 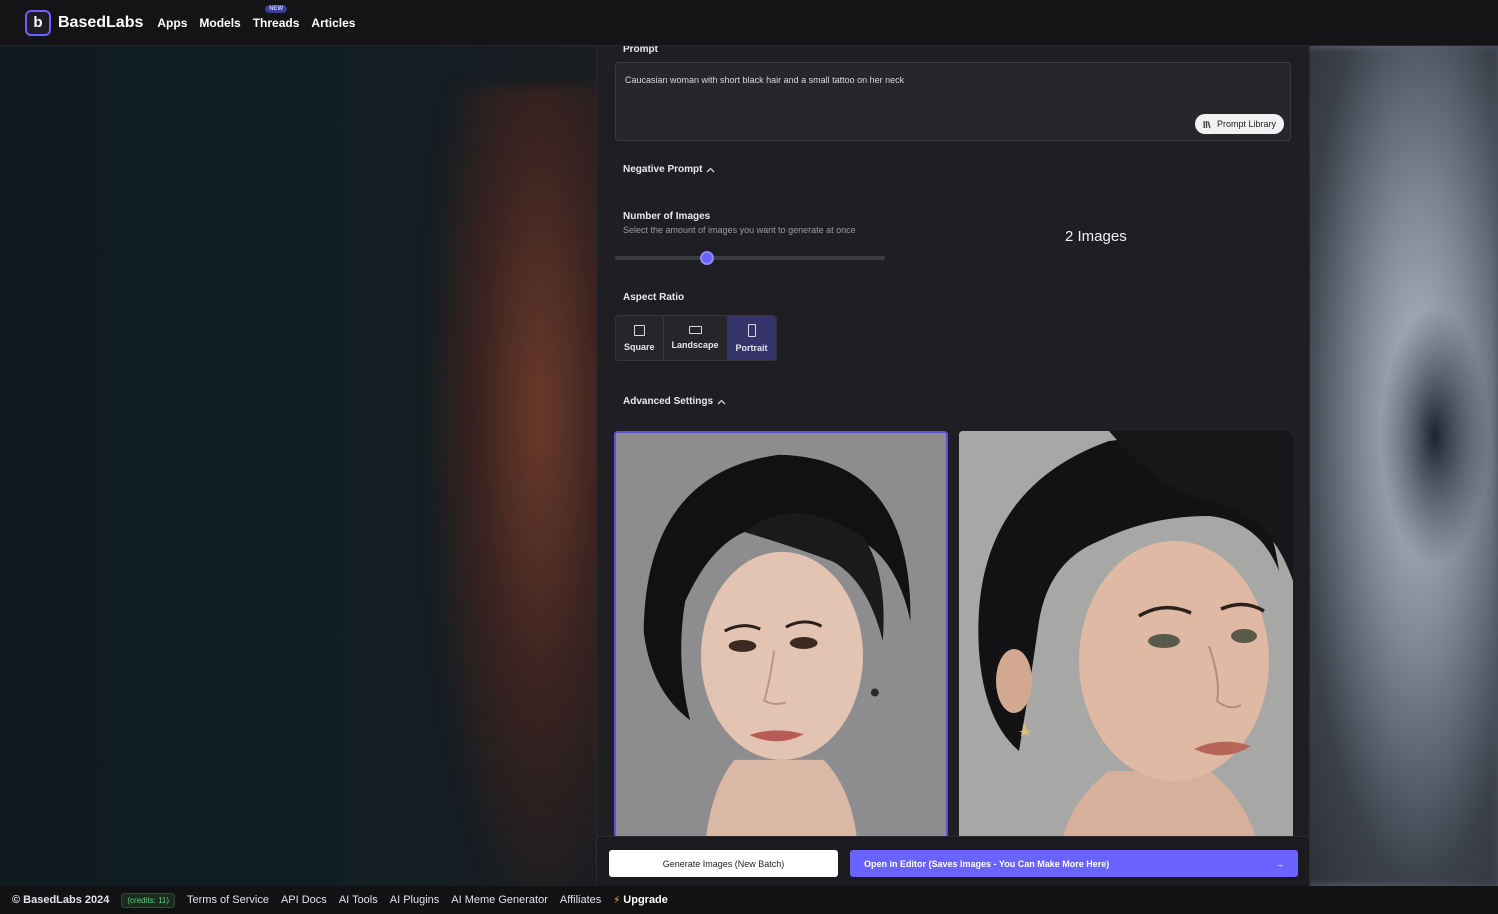 What do you see at coordinates (228, 900) in the screenshot?
I see `footer-link-terms: Terms of Service` at bounding box center [228, 900].